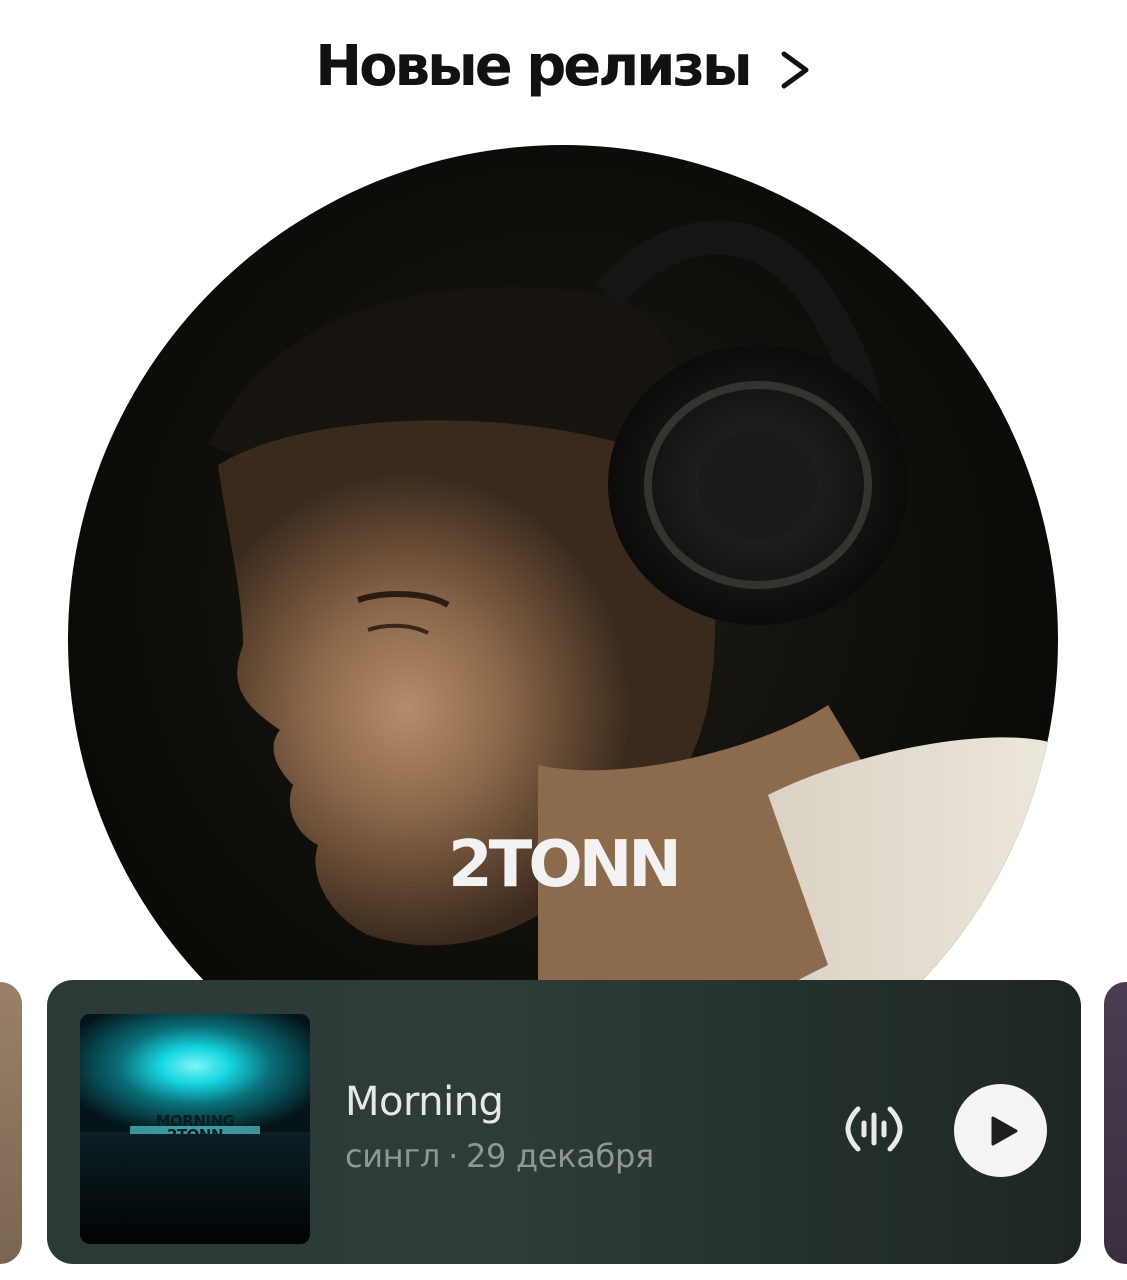 This screenshot has width=1127, height=1280. Describe the element at coordinates (565, 865) in the screenshot. I see `artist-name: 2TONN` at that location.